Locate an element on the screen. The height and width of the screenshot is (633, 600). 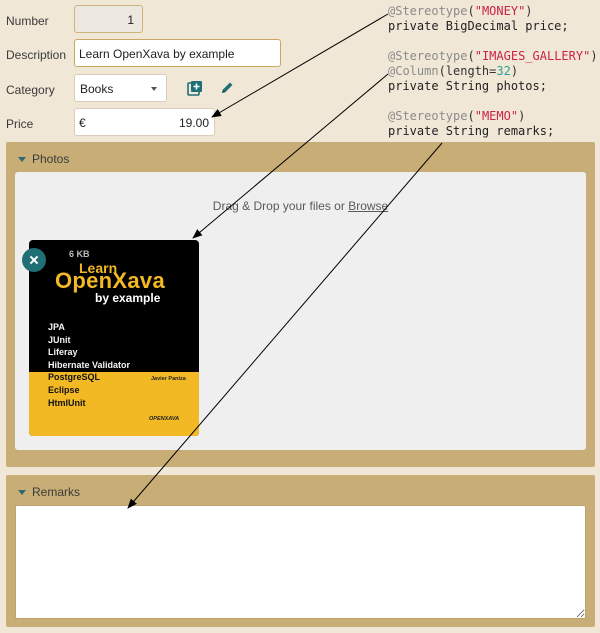
price-value: 19.00 is located at coordinates (193, 123).